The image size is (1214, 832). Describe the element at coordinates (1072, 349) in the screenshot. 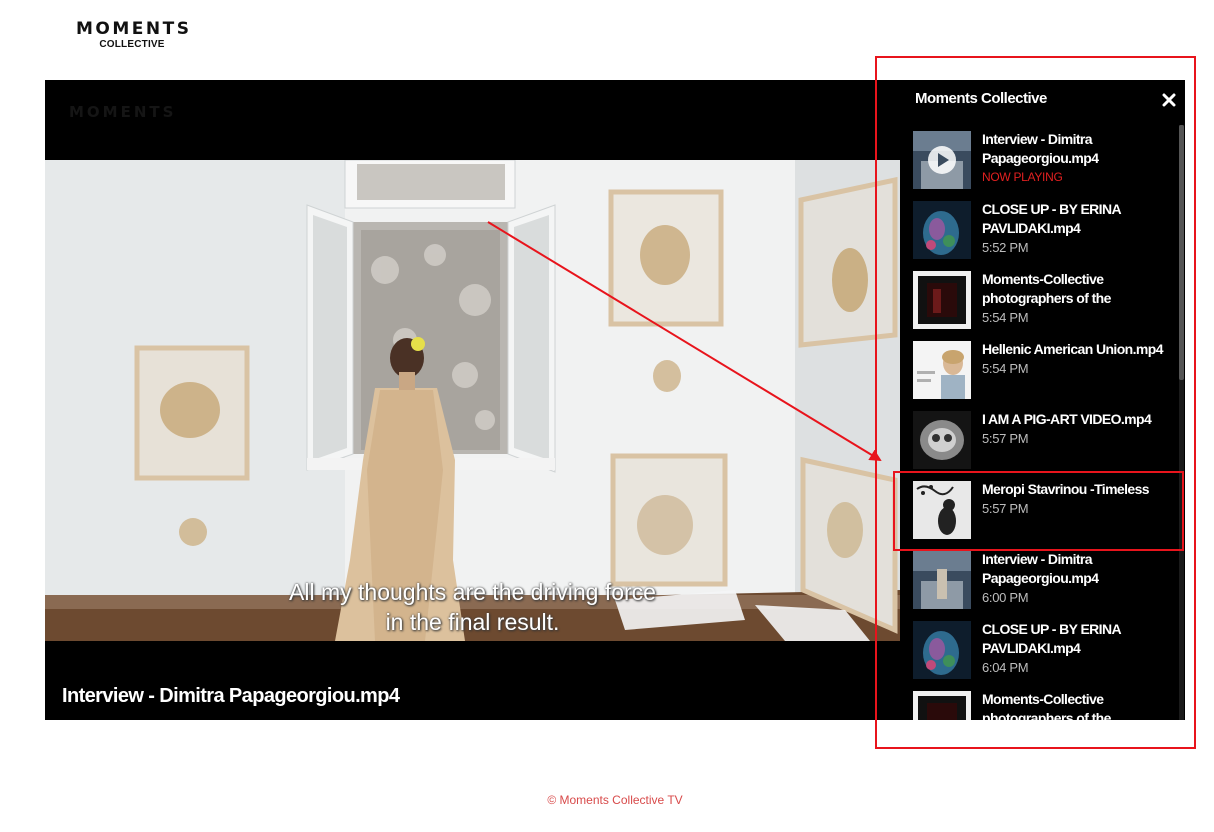

I see `playlist-item-title: Hellenic American Union.mp4` at that location.